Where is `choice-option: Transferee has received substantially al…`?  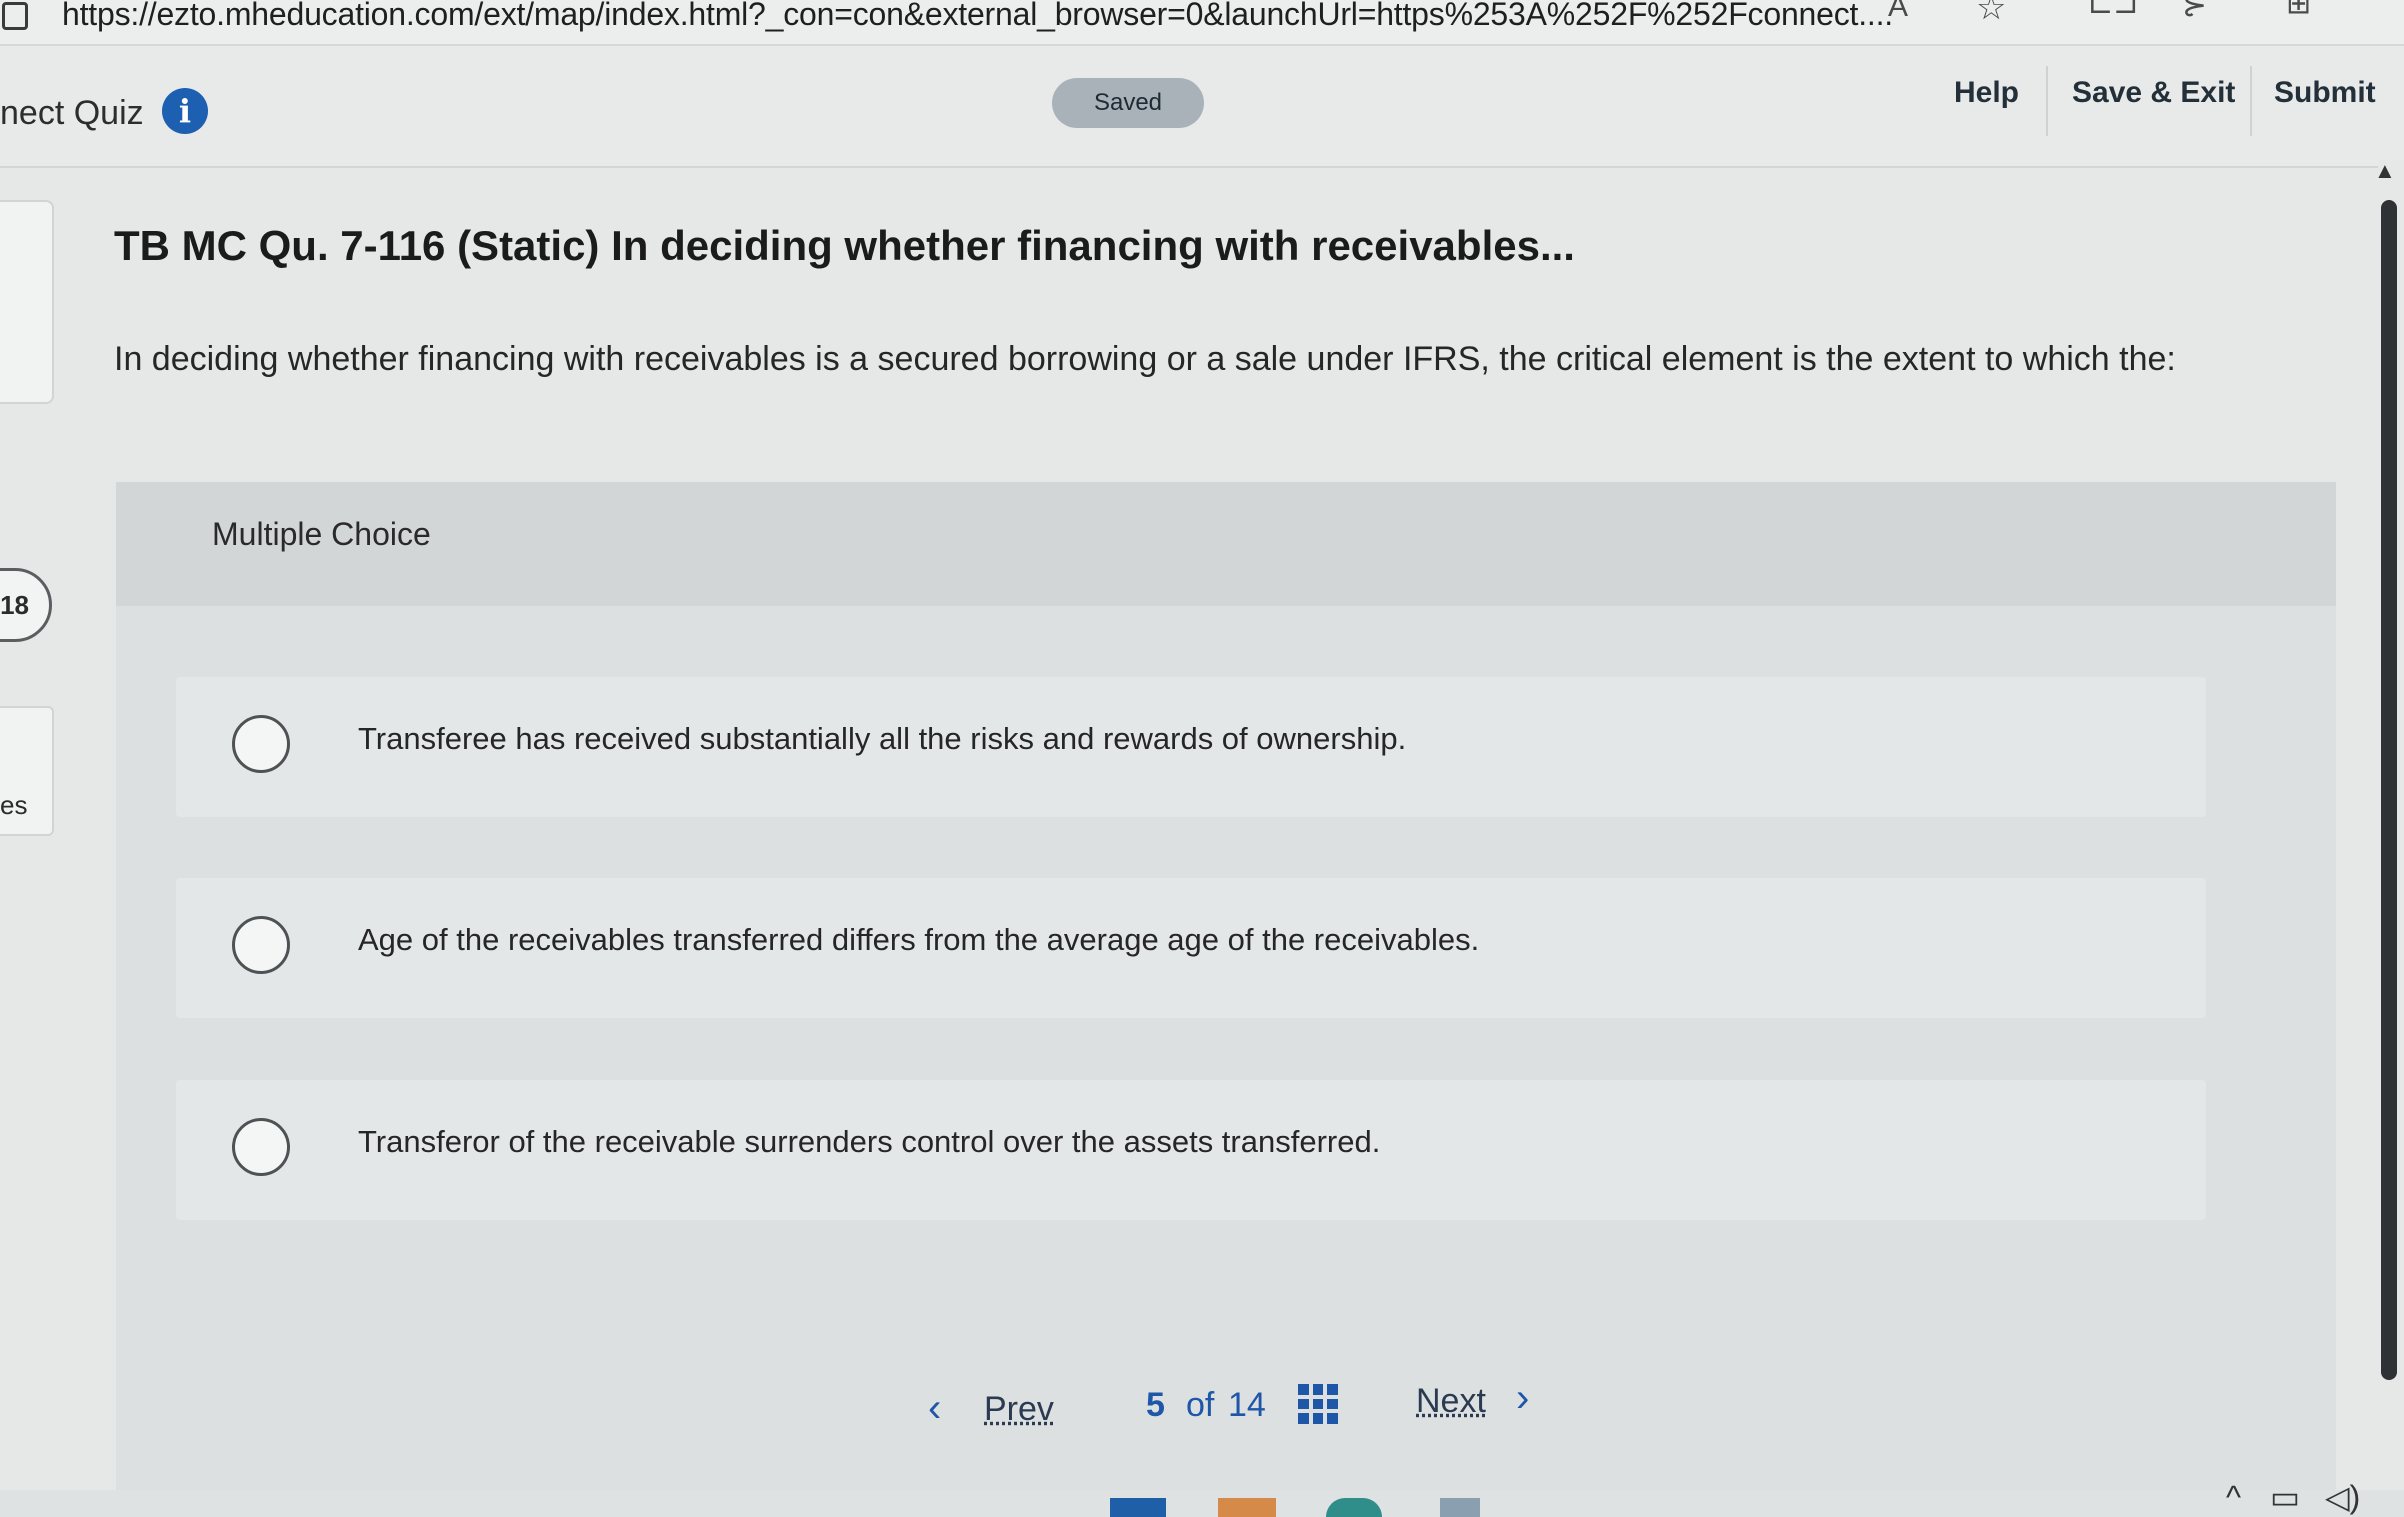
choice-option: Transferee has received substantially al… is located at coordinates (1191, 747).